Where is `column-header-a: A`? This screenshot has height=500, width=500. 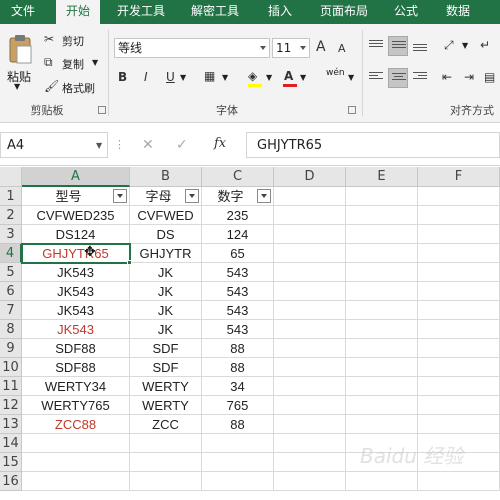
column-header-a: A is located at coordinates (76, 177).